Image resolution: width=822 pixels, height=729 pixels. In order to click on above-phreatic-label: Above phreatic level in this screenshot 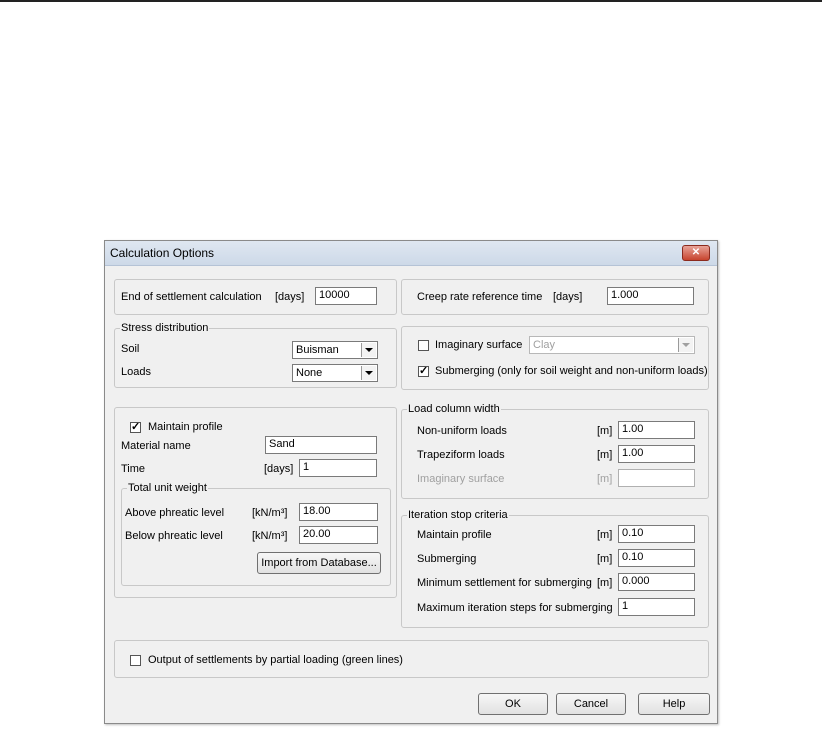, I will do `click(175, 513)`.